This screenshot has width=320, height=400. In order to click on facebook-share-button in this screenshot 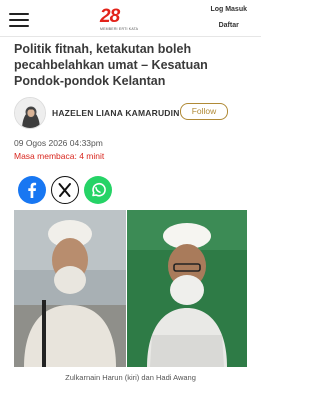, I will do `click(32, 190)`.